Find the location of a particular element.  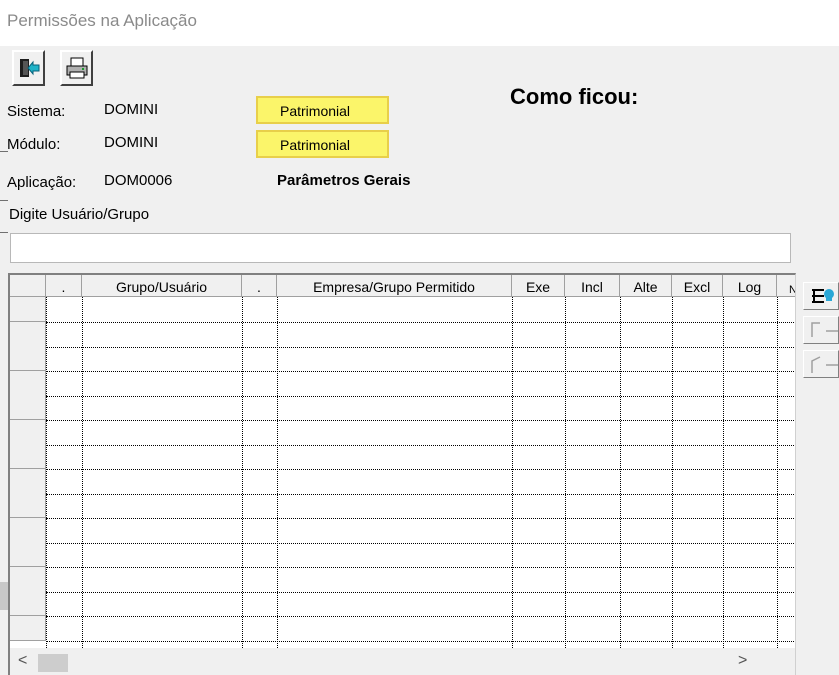

column-header-alte: Alte is located at coordinates (646, 286).